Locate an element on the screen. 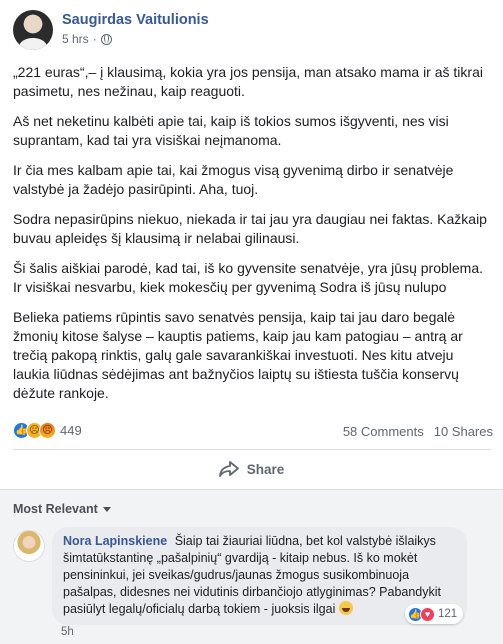 This screenshot has height=644, width=503. shares-count-link: 10 Shares is located at coordinates (463, 431).